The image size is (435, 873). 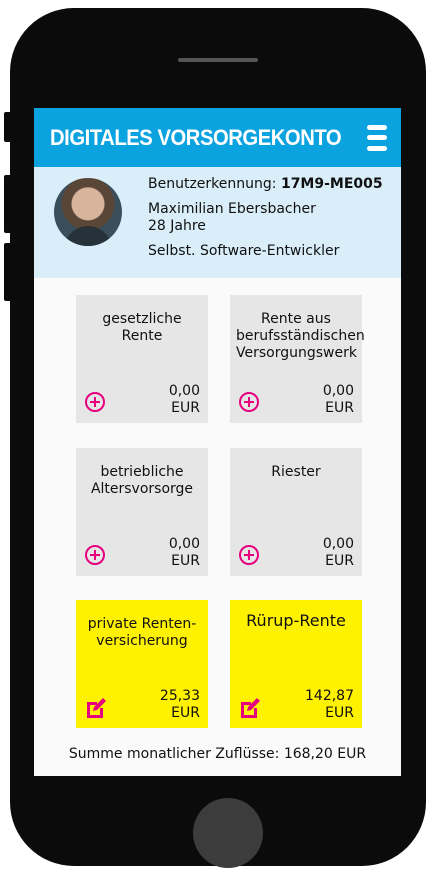 What do you see at coordinates (142, 664) in the screenshot?
I see `pension-card: private Renten- versicherung 25,33 EUR` at bounding box center [142, 664].